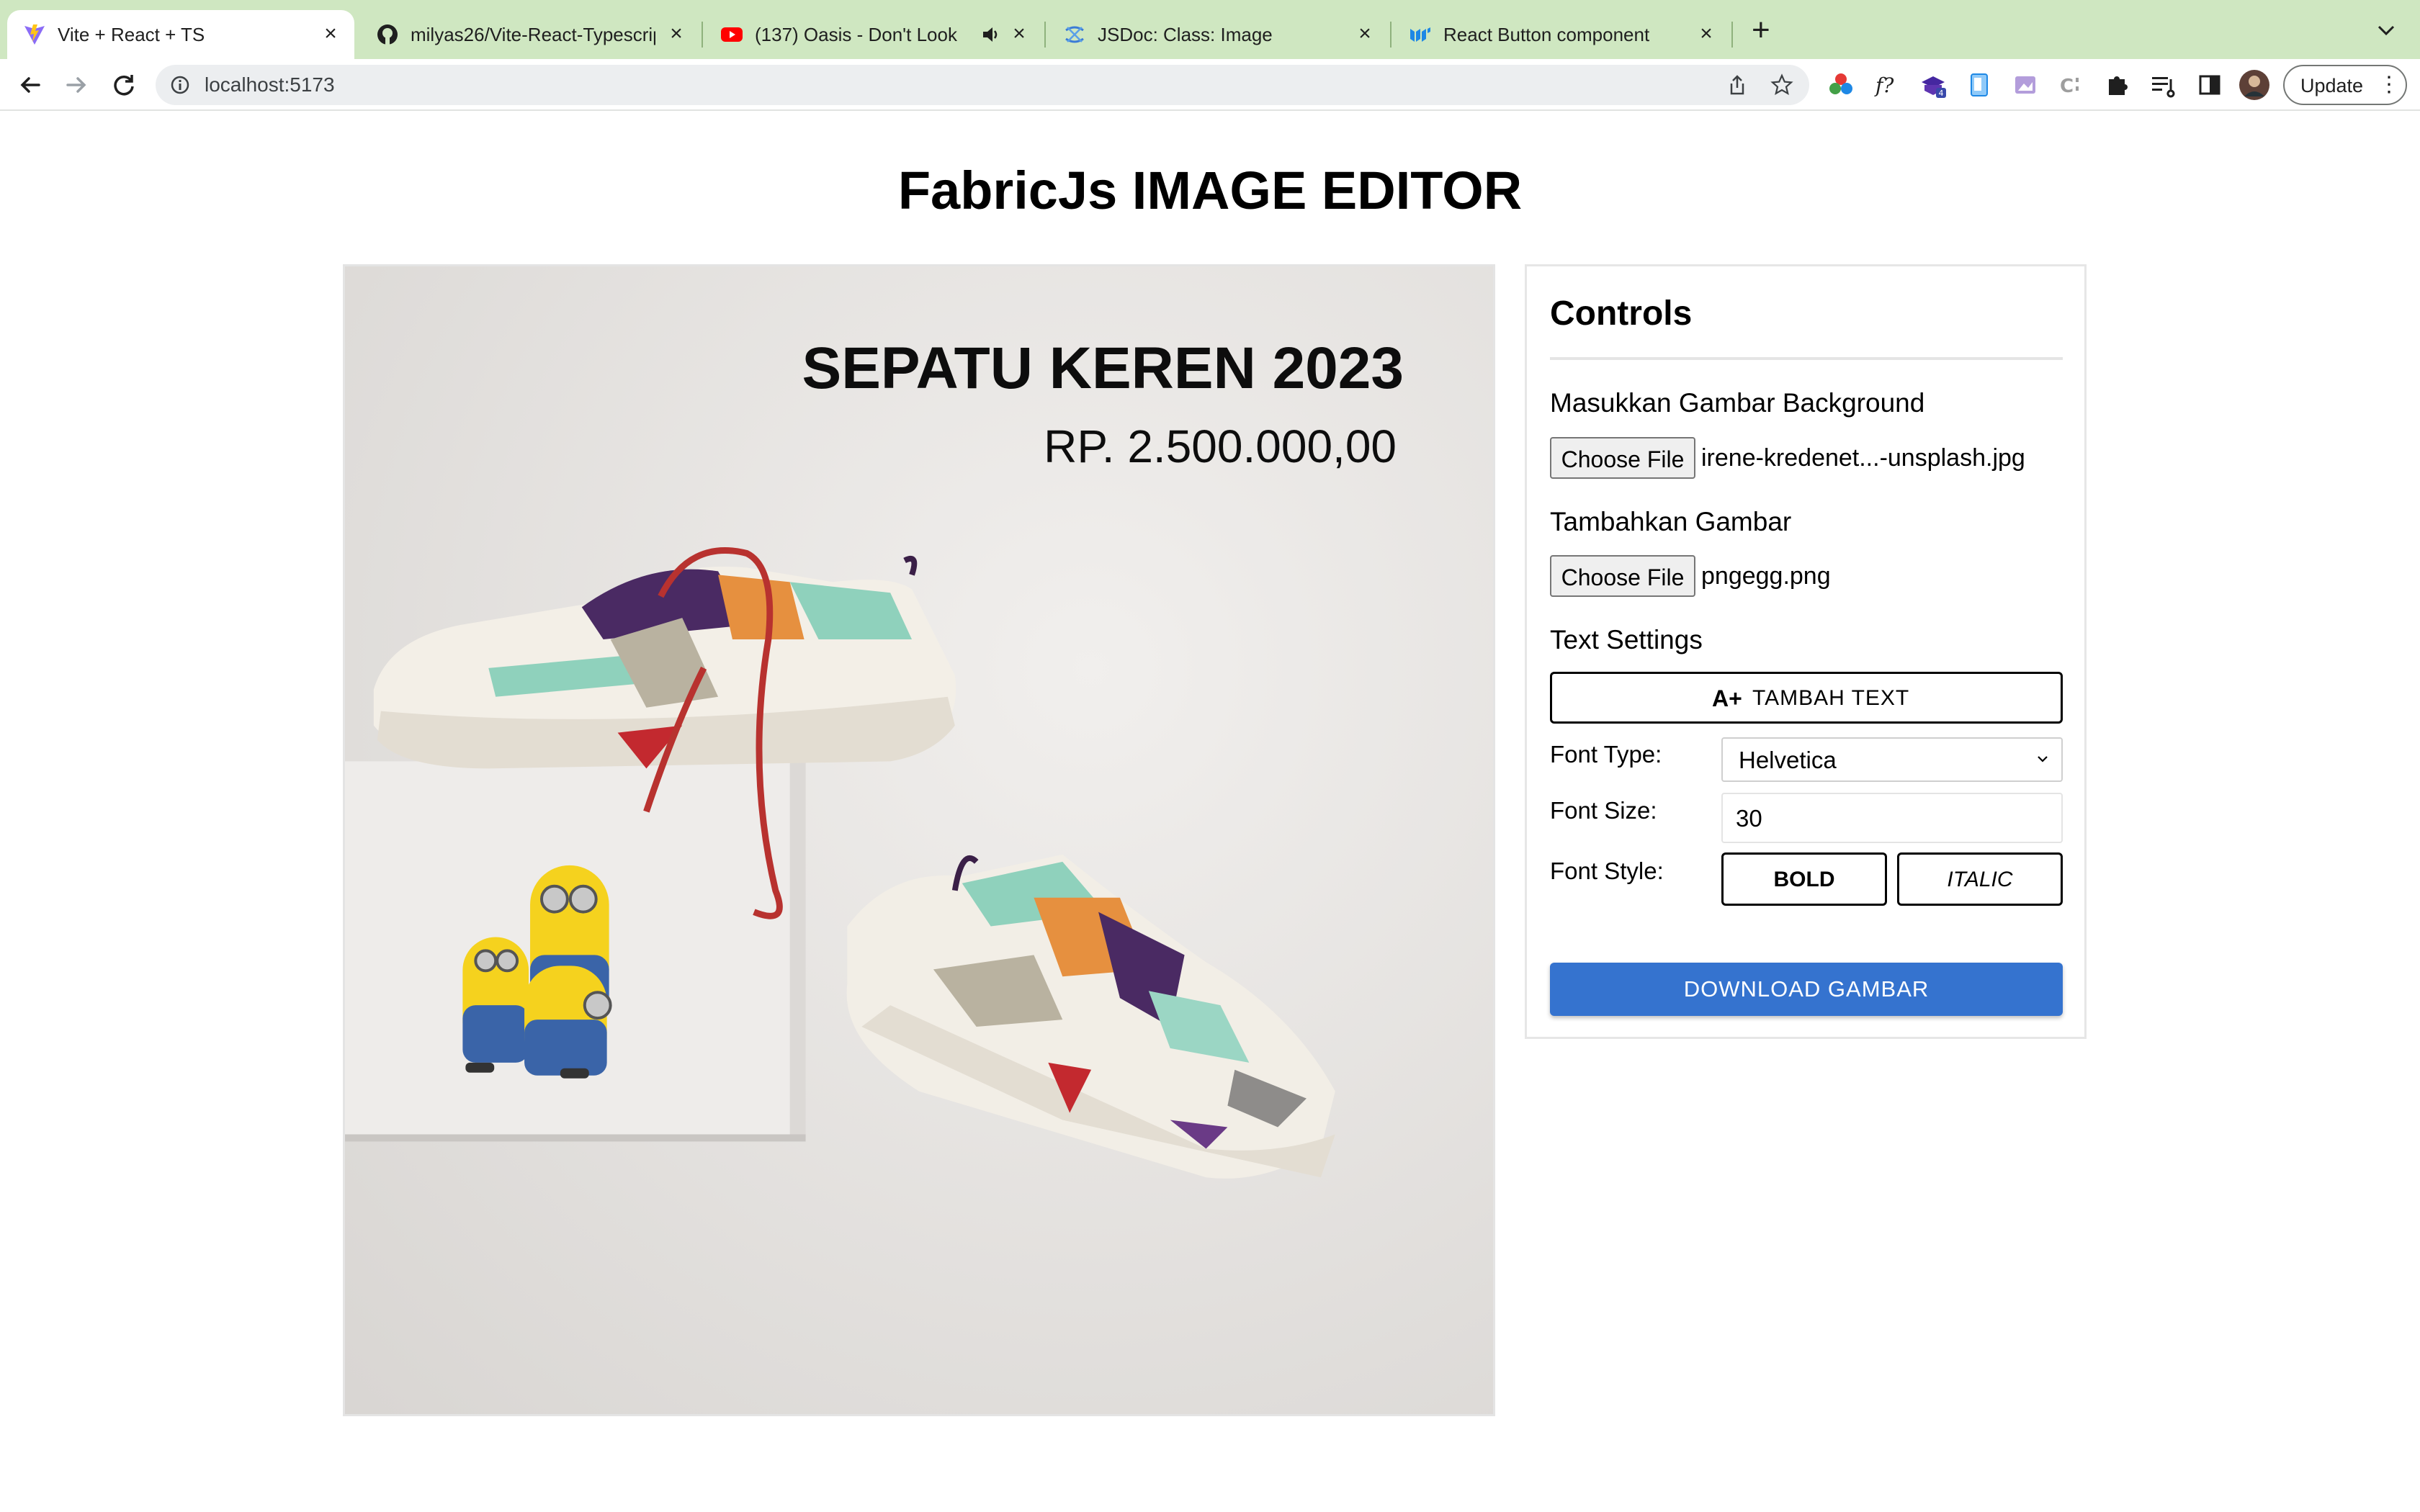 Image resolution: width=2420 pixels, height=1512 pixels. What do you see at coordinates (1220, 446) in the screenshot?
I see `canvas-price-text: RP. 2.500.000,00` at bounding box center [1220, 446].